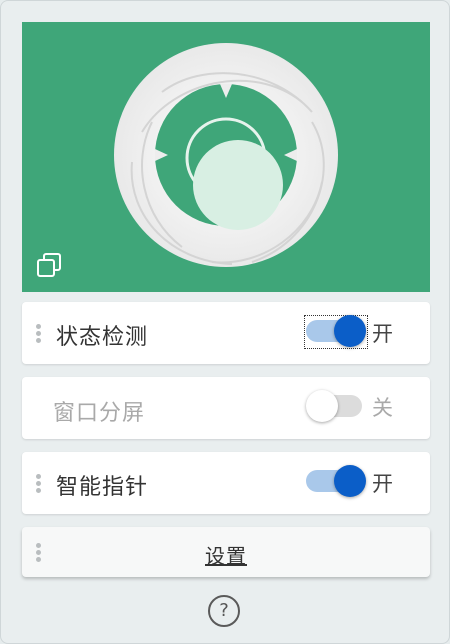  What do you see at coordinates (226, 333) in the screenshot?
I see `row-status-detection: 状态检测 开` at bounding box center [226, 333].